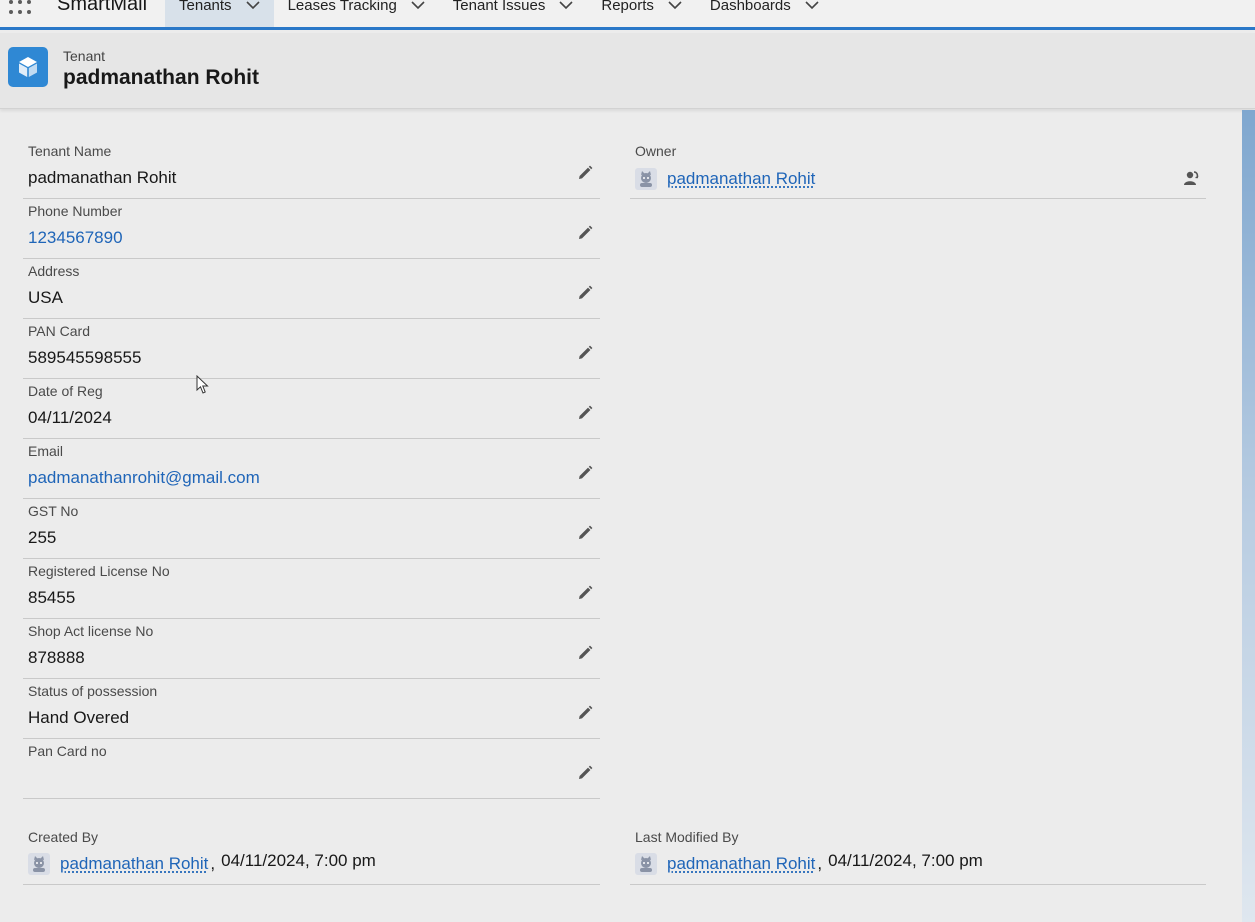 Image resolution: width=1255 pixels, height=922 pixels. Describe the element at coordinates (144, 478) in the screenshot. I see `field-value: padmanathanrohit@gmail.com` at that location.